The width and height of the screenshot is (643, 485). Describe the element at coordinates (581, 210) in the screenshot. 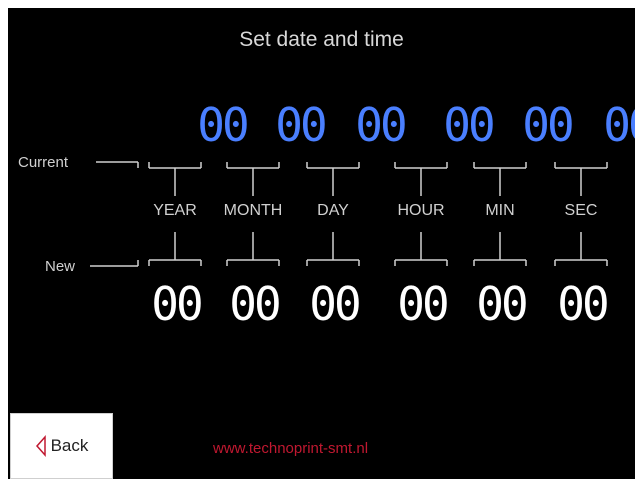

I see `unit-label-sec: SEC` at that location.